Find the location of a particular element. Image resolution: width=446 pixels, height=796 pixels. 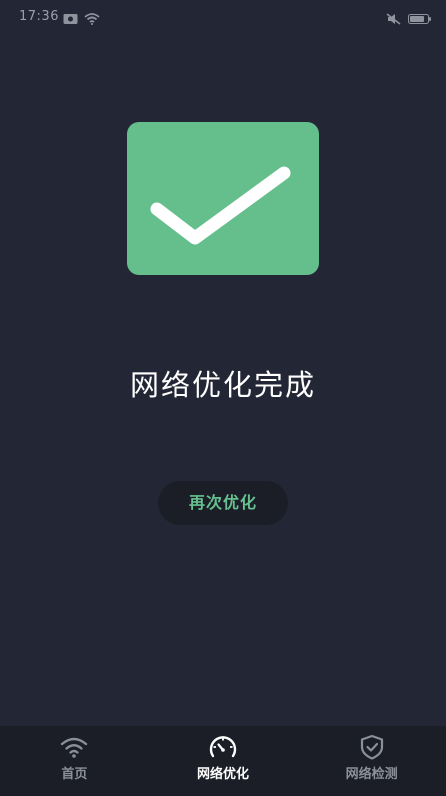

checkmark-icon is located at coordinates (220, 205).